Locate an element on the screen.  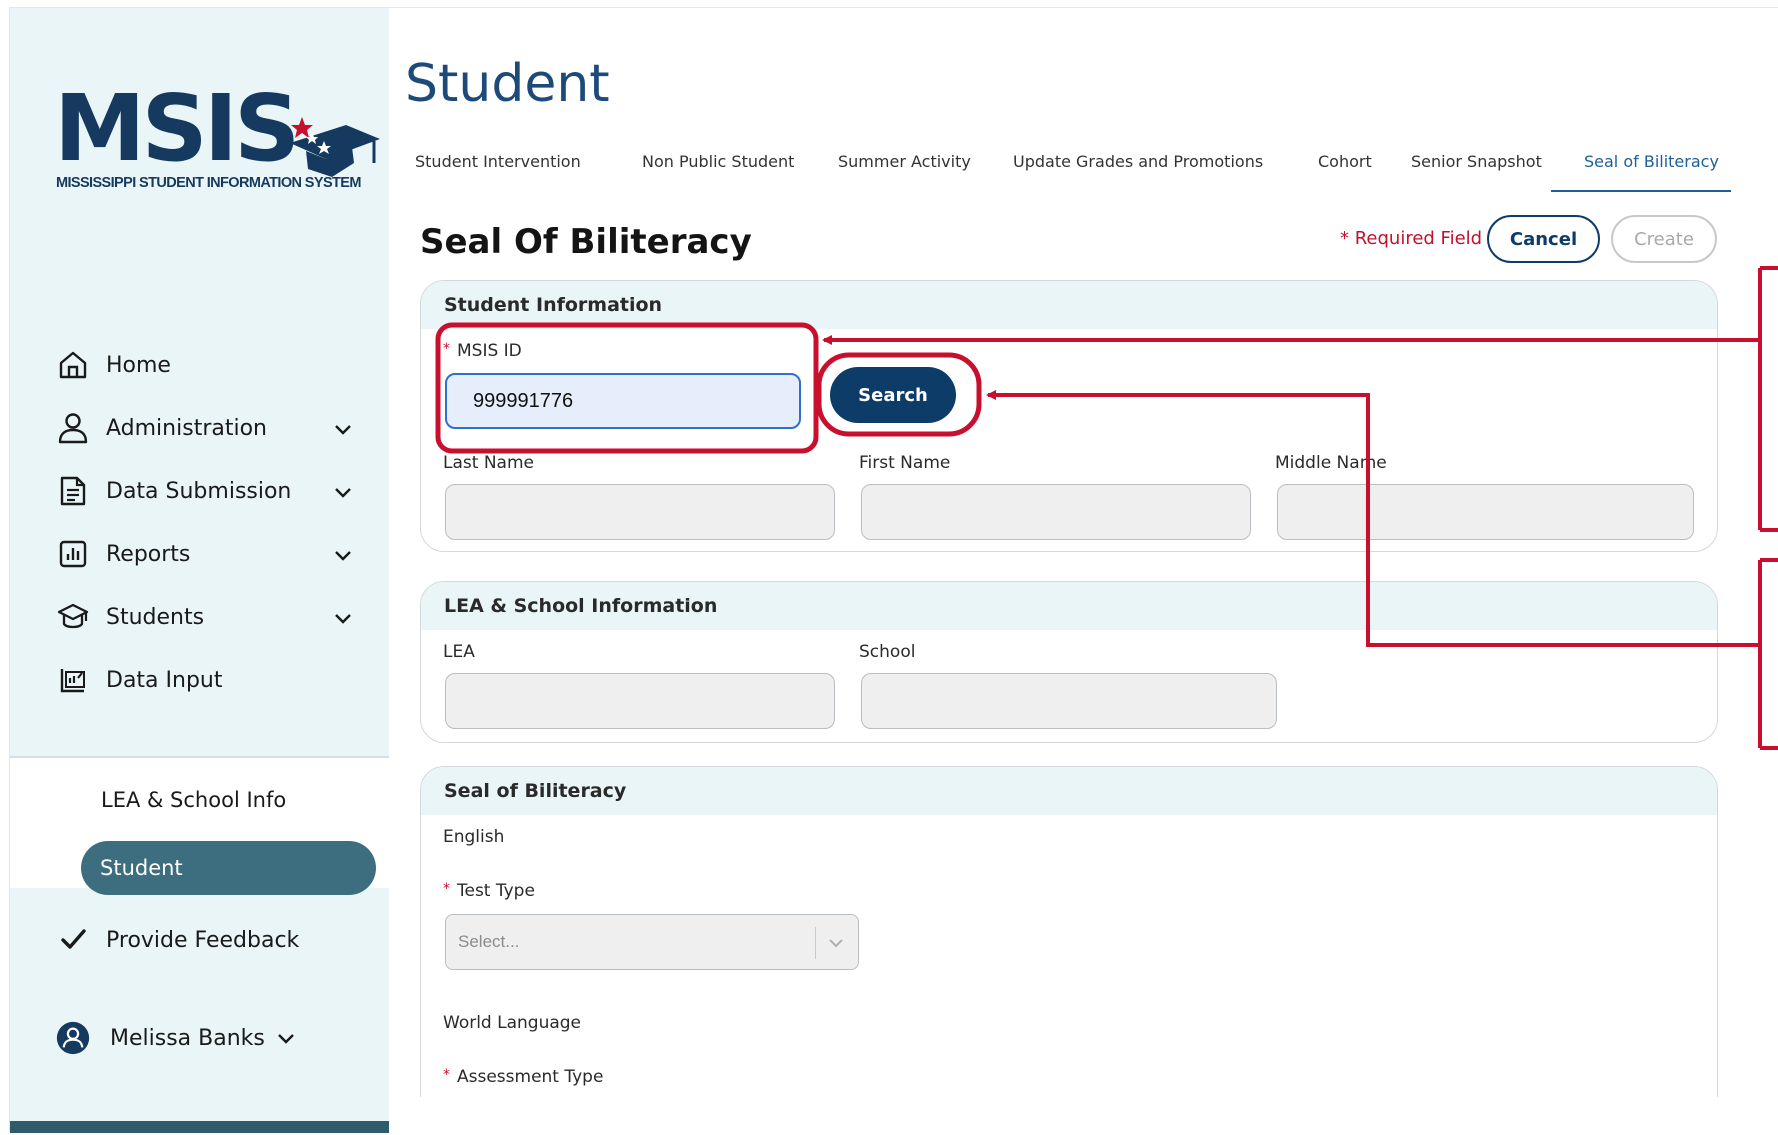
logo-wordmark: MSIS is located at coordinates (177, 128).